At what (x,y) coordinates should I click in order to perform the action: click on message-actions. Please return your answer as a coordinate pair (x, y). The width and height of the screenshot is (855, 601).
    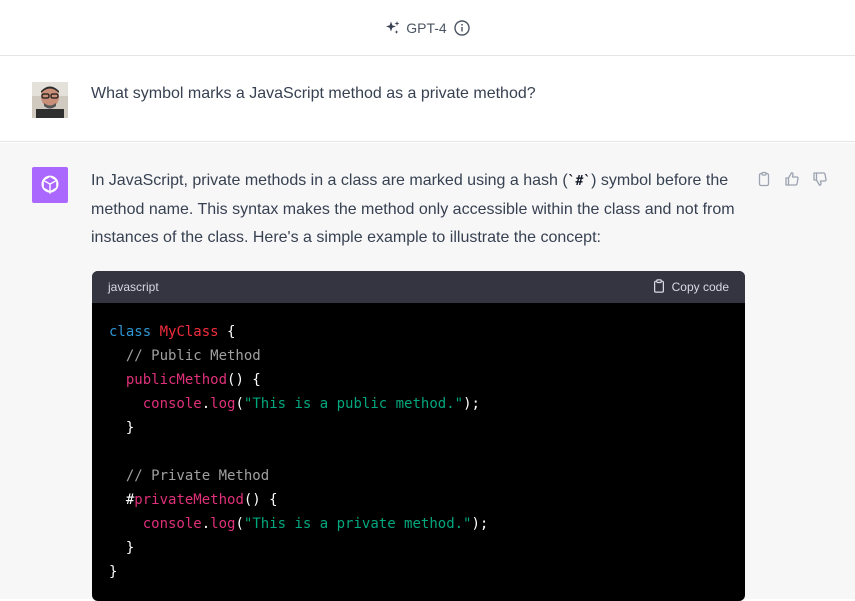
    Looking at the image, I should click on (792, 179).